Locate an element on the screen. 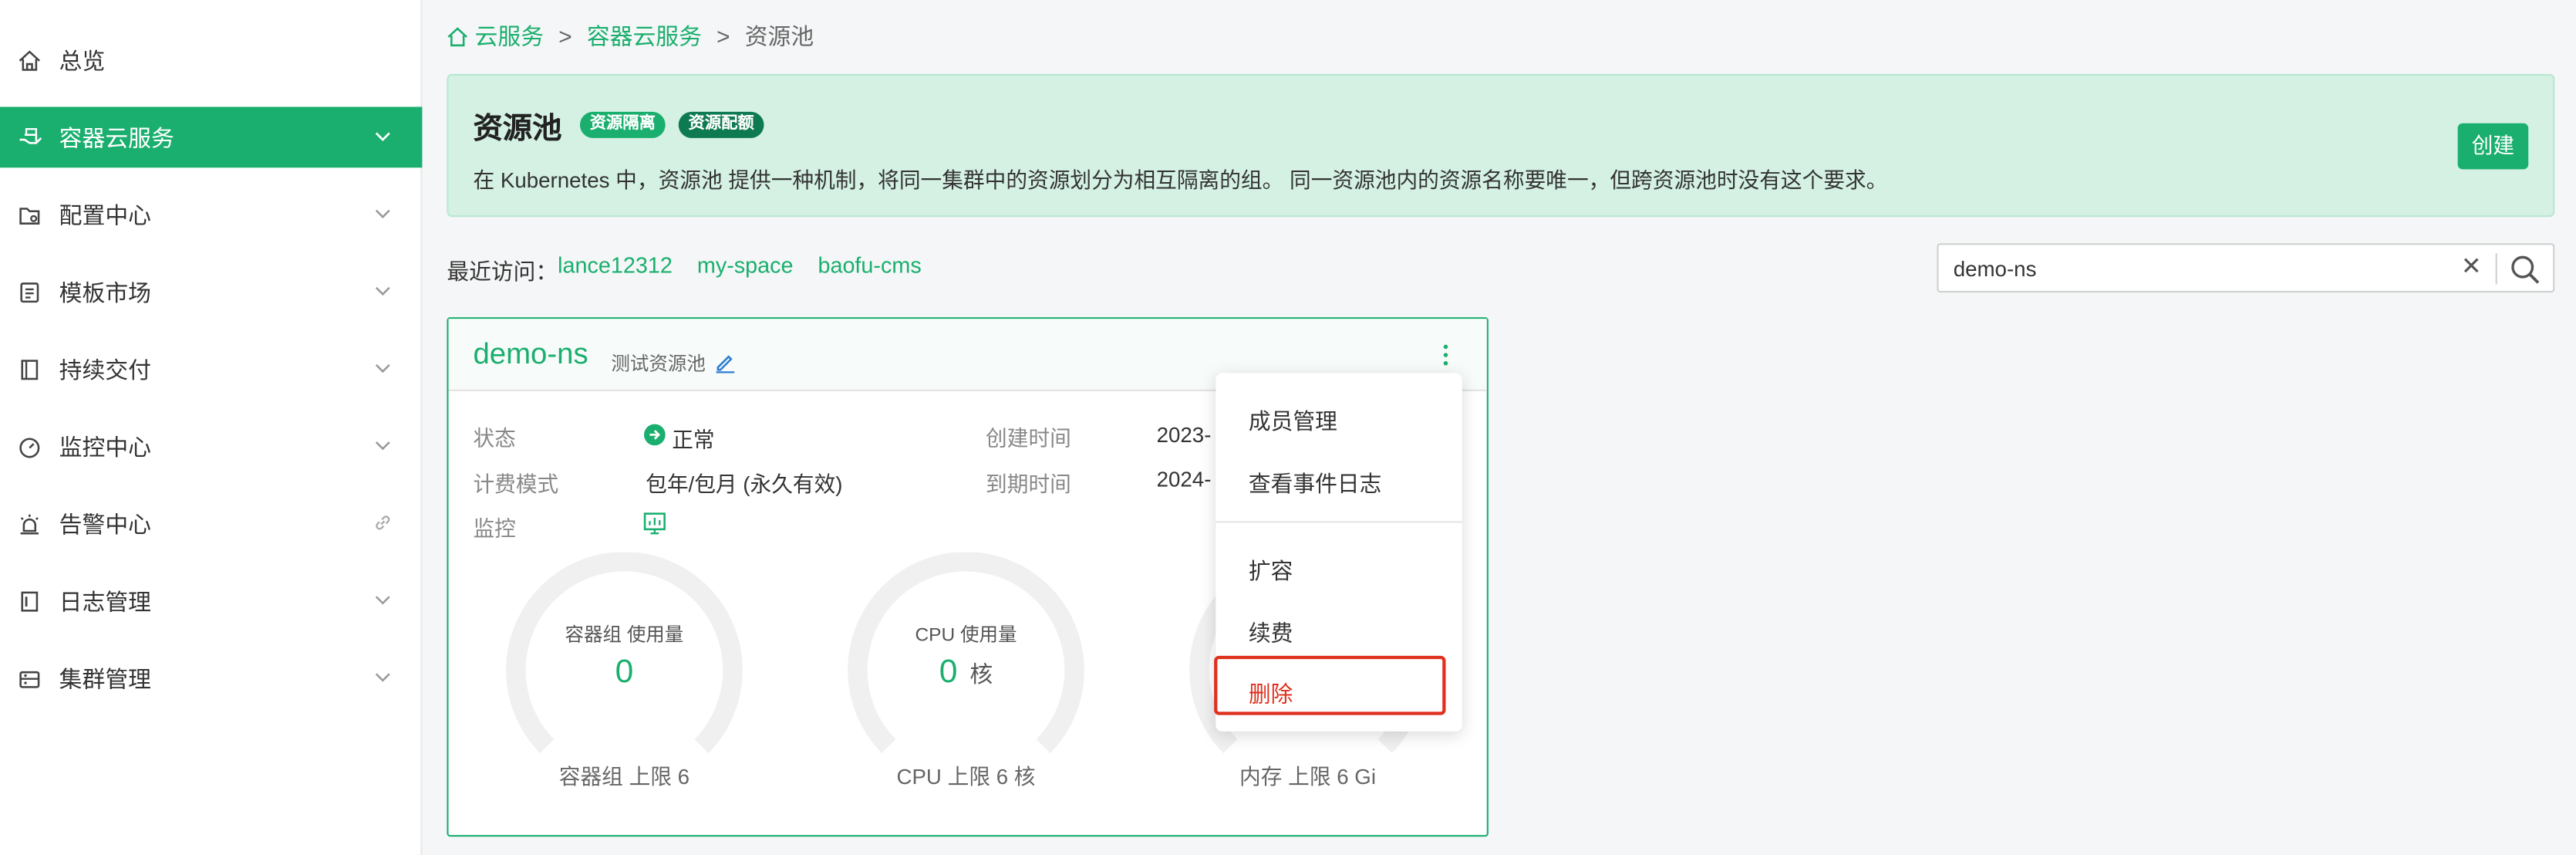  menu-item-renew: 续费 is located at coordinates (1271, 631).